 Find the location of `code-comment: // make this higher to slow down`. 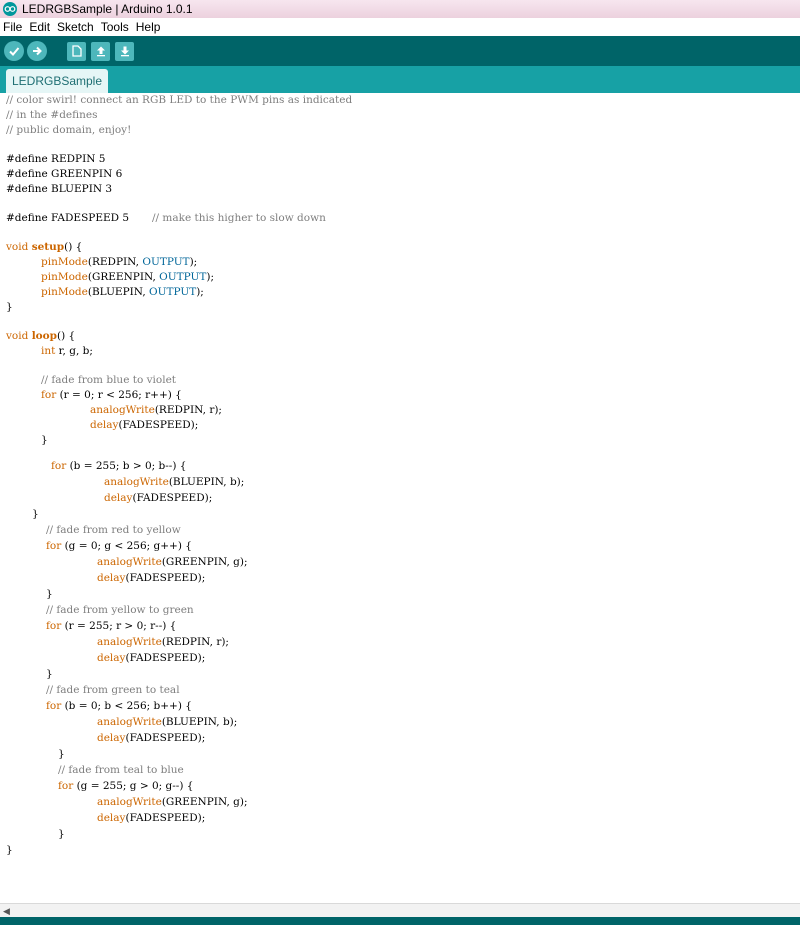

code-comment: // make this higher to slow down is located at coordinates (239, 218).